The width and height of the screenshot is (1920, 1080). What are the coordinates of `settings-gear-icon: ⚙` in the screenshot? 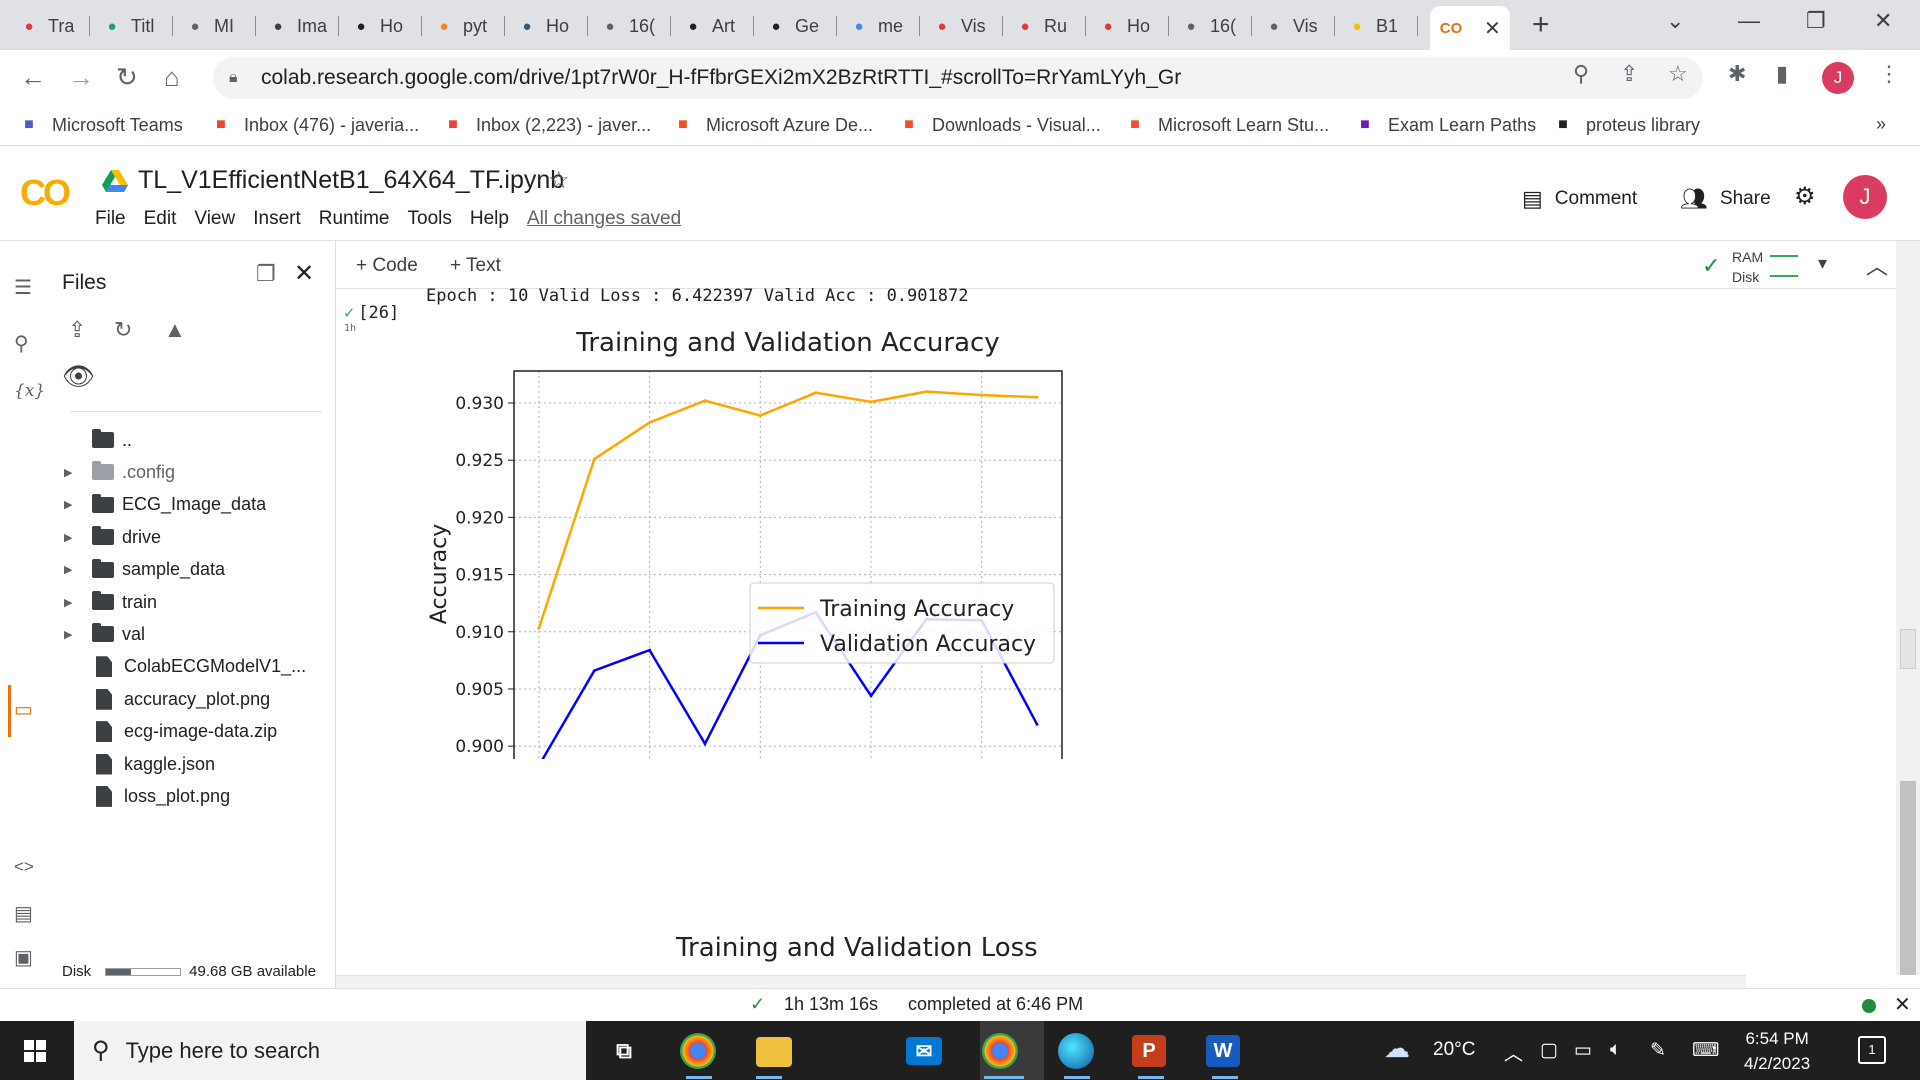 It's located at (1805, 196).